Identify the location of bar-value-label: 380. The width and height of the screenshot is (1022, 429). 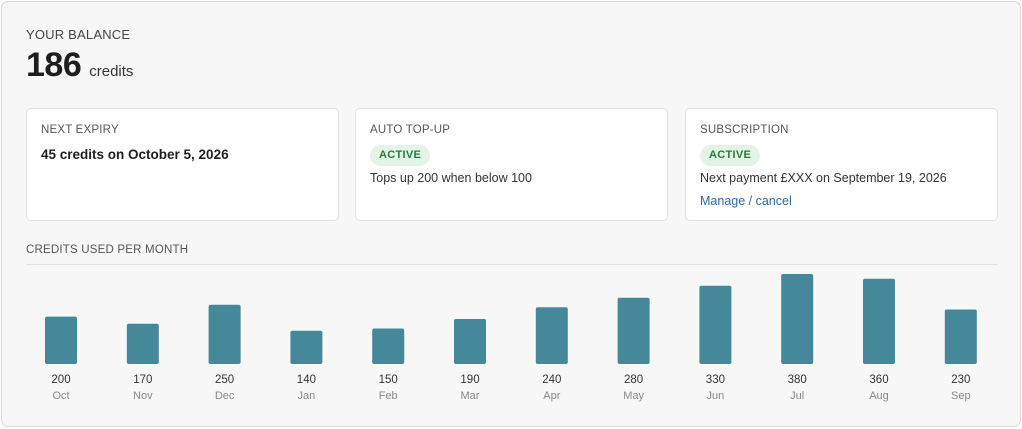
(797, 380).